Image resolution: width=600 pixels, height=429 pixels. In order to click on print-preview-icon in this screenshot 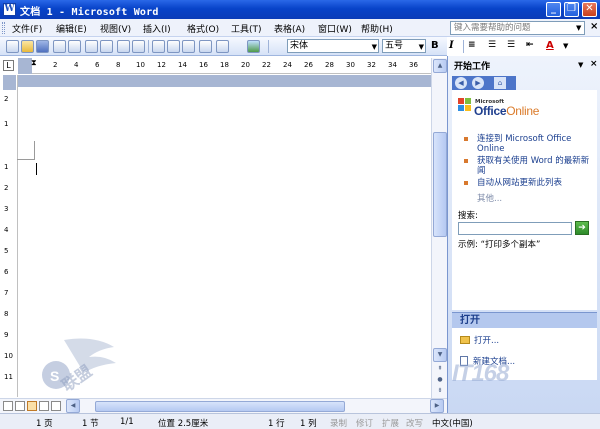, I will do `click(106, 46)`.